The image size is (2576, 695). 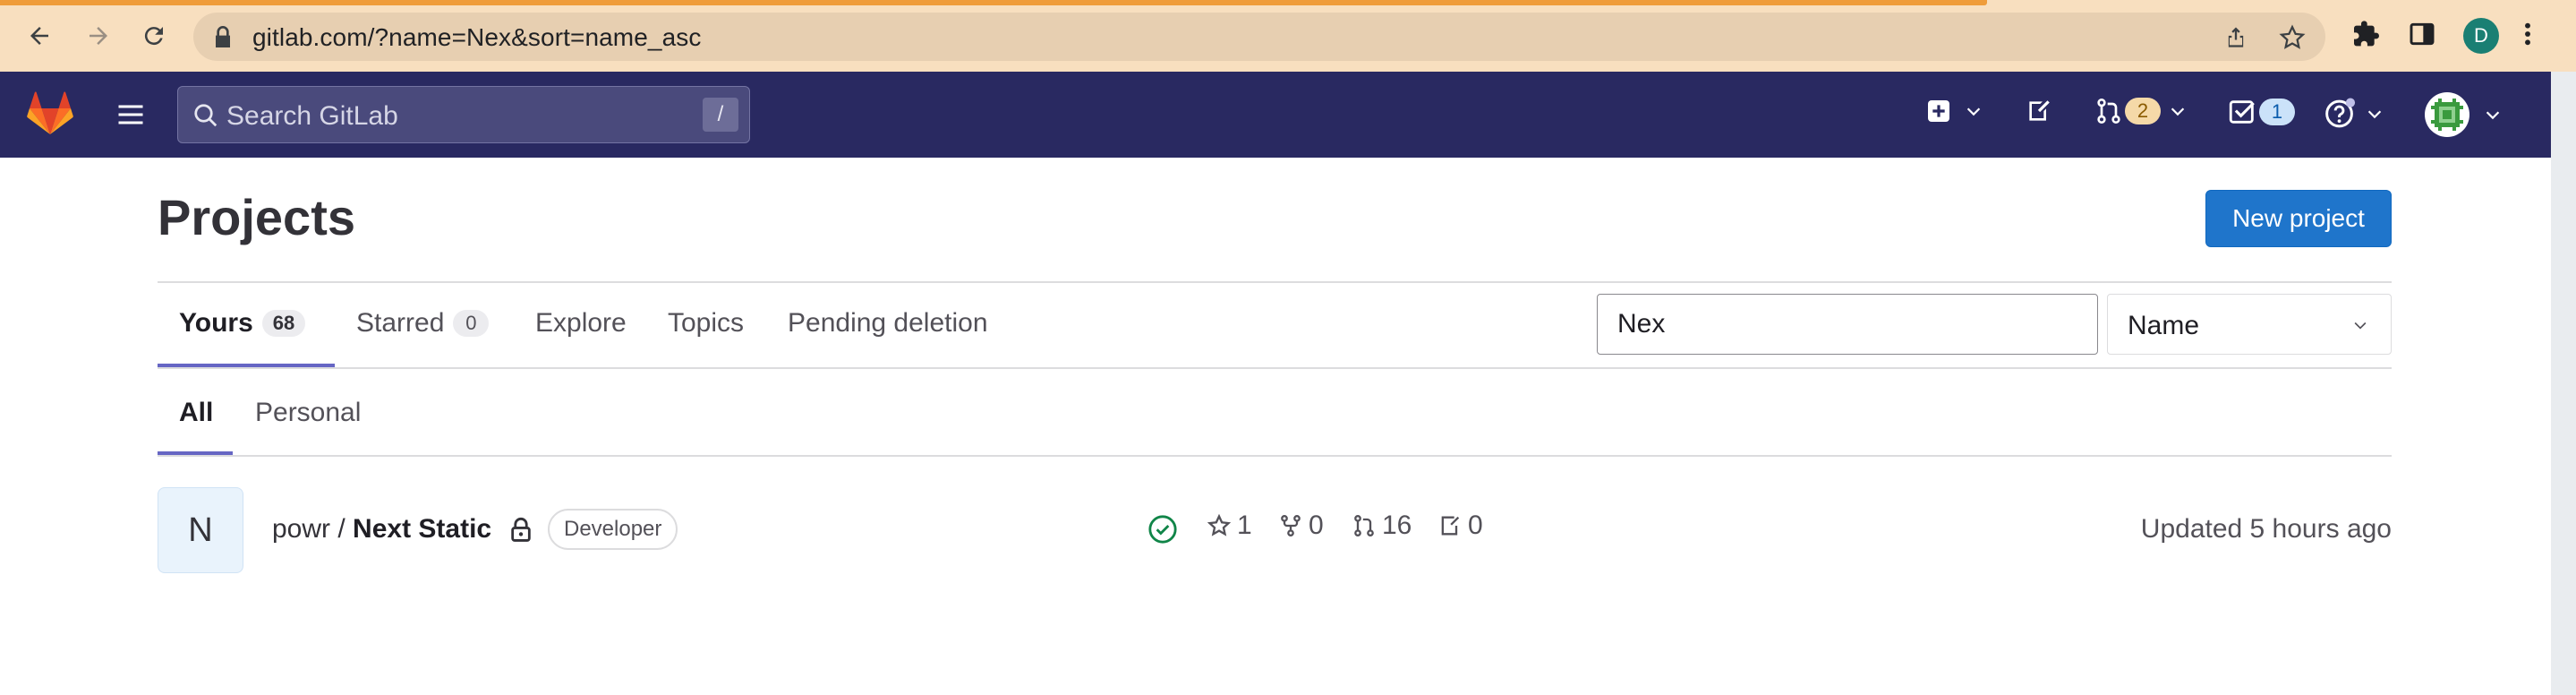 What do you see at coordinates (200, 530) in the screenshot?
I see `project-avatar: N` at bounding box center [200, 530].